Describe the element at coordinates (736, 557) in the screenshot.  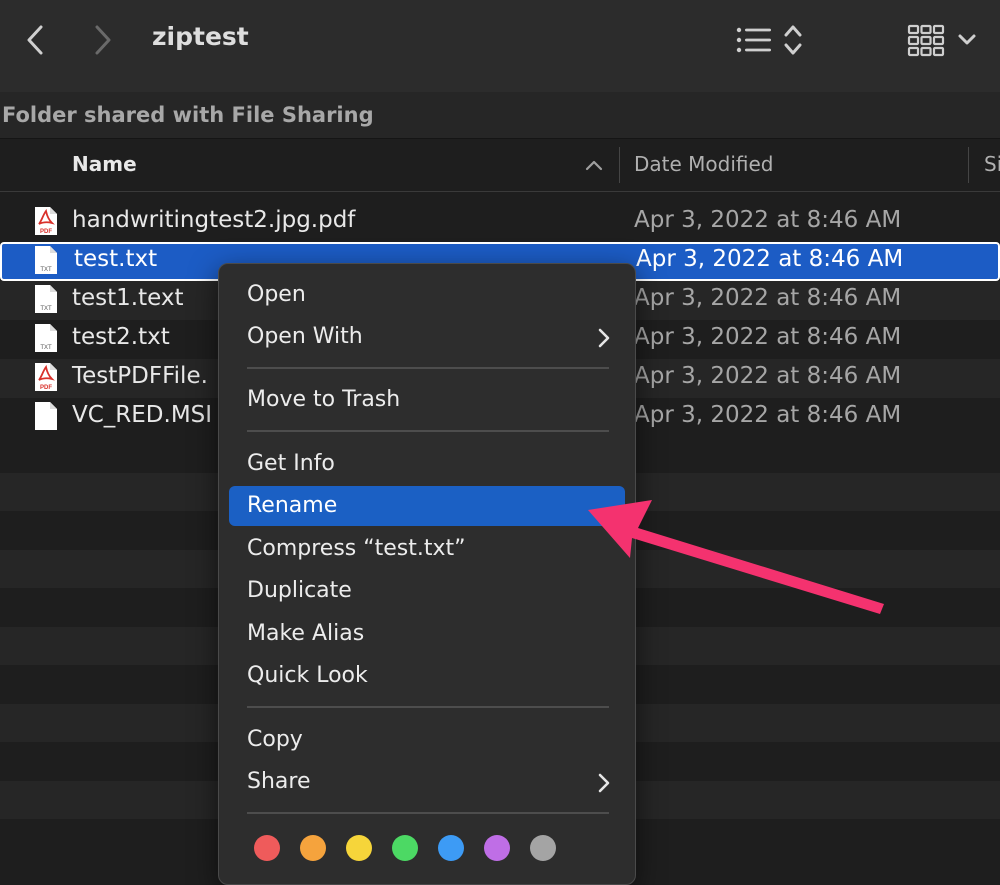
I see `annotation-arrow-icon` at that location.